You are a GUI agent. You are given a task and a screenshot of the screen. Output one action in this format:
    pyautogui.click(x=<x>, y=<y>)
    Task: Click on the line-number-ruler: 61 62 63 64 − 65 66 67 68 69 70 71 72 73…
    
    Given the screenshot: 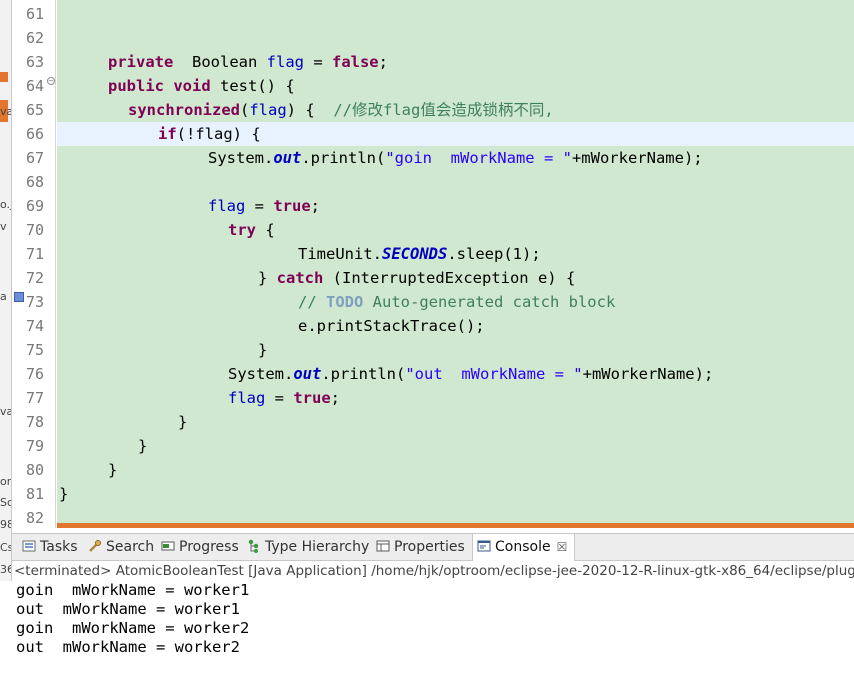 What is the action you would take?
    pyautogui.click(x=34, y=264)
    